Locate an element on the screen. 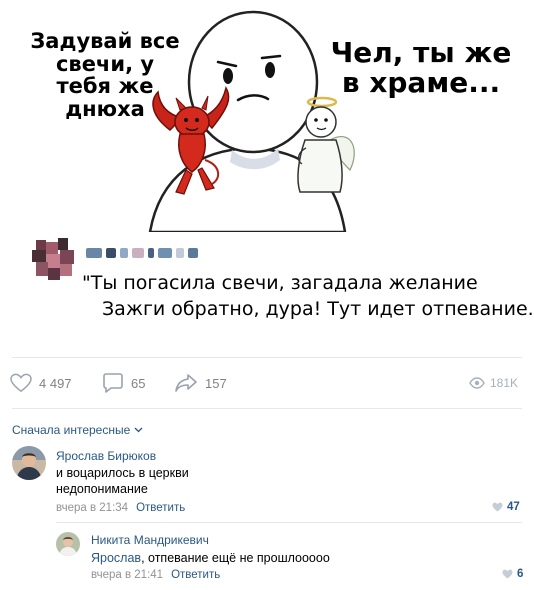 This screenshot has width=534, height=590. share-count: 157 is located at coordinates (216, 383).